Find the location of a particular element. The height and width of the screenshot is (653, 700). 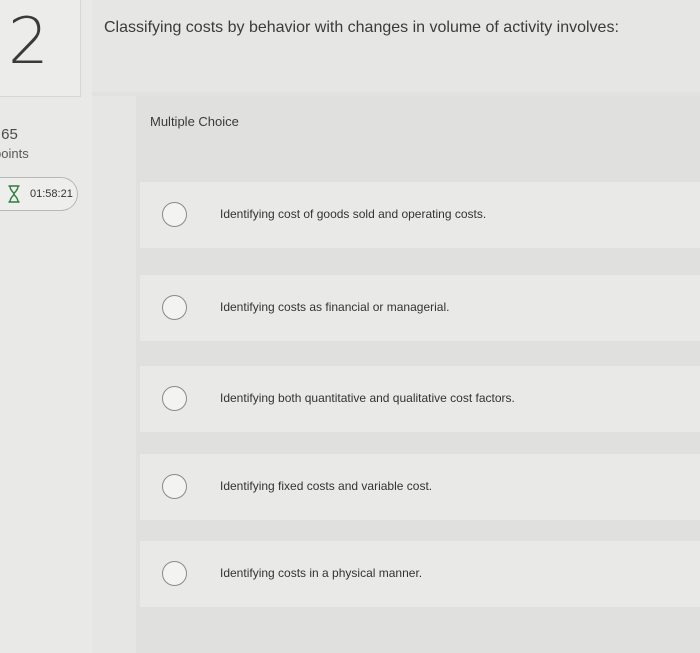

question-number-box: 2 is located at coordinates (40, 48).